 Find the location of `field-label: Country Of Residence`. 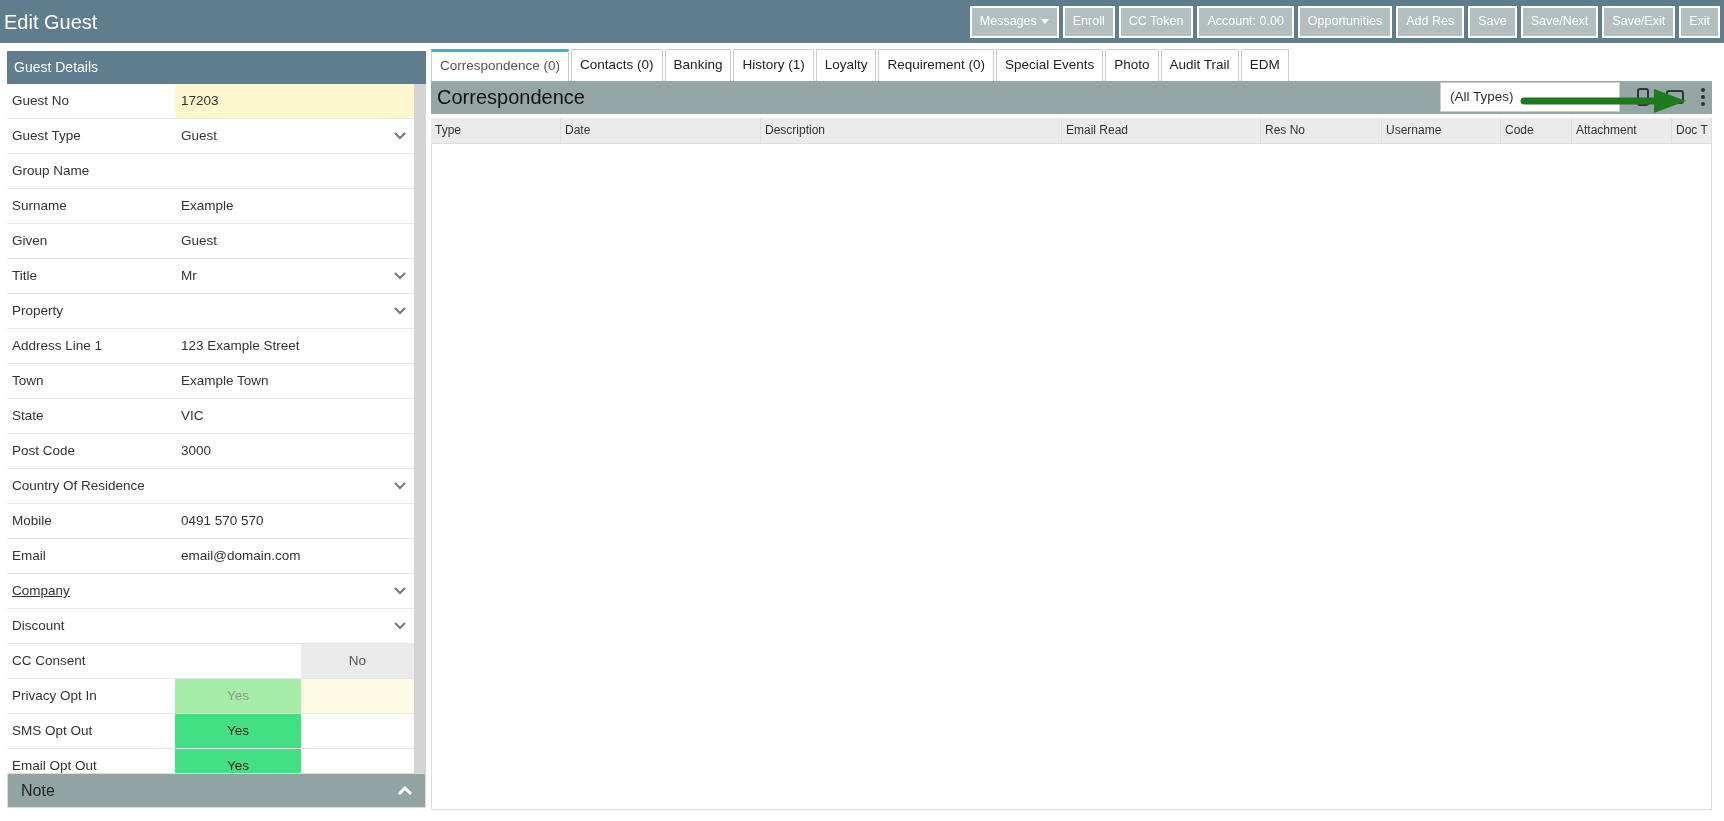

field-label: Country Of Residence is located at coordinates (78, 486).